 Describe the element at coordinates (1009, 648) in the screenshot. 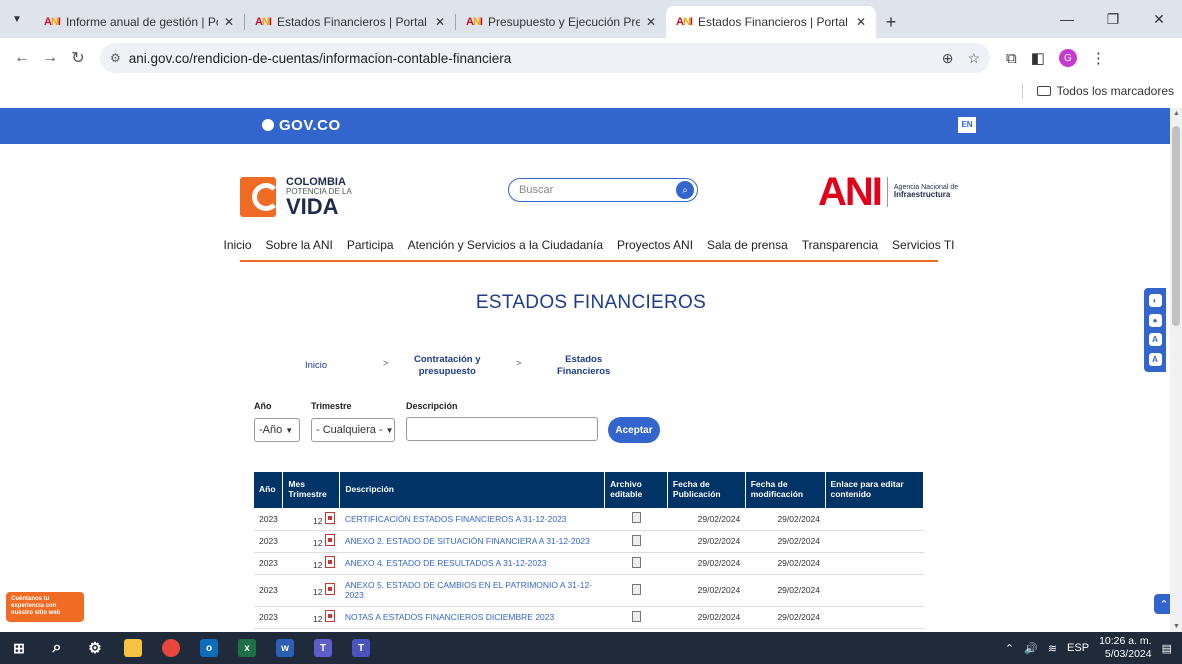

I see `tray-overflow-icon: ⌃` at that location.